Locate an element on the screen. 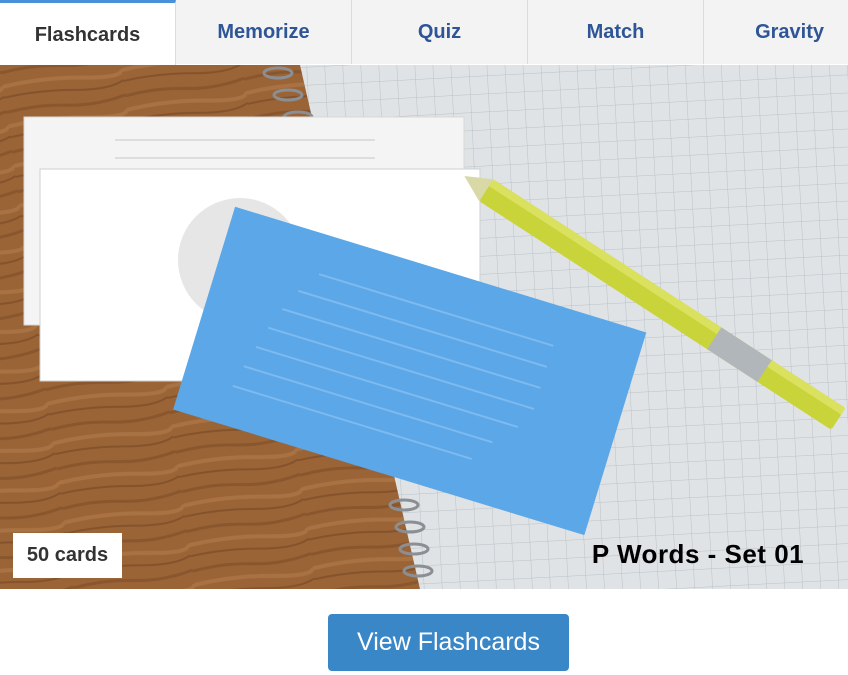 This screenshot has width=848, height=675. tab-label: Memorize is located at coordinates (263, 31).